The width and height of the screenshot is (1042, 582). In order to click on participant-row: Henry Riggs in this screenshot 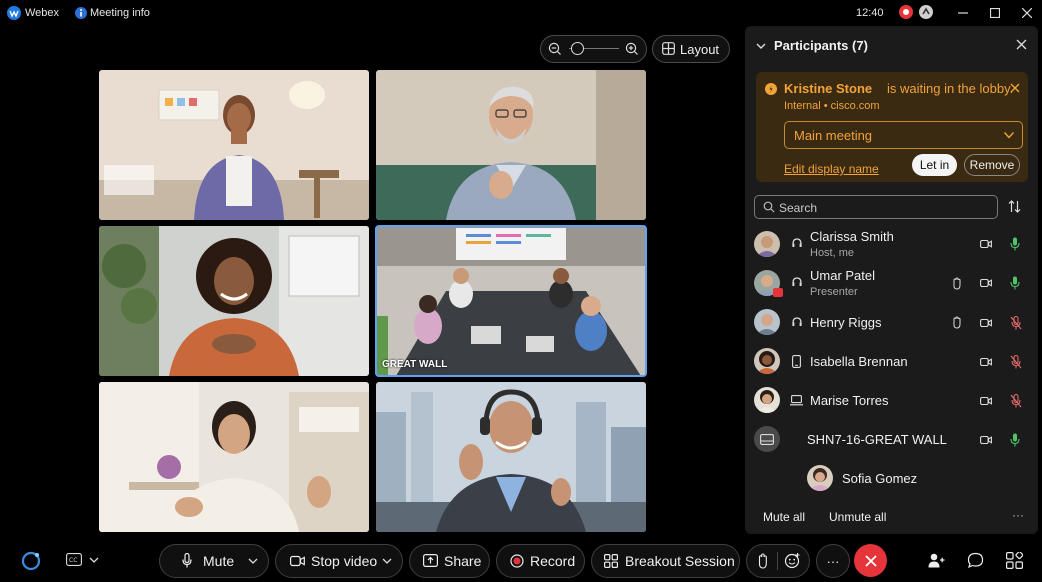, I will do `click(891, 323)`.